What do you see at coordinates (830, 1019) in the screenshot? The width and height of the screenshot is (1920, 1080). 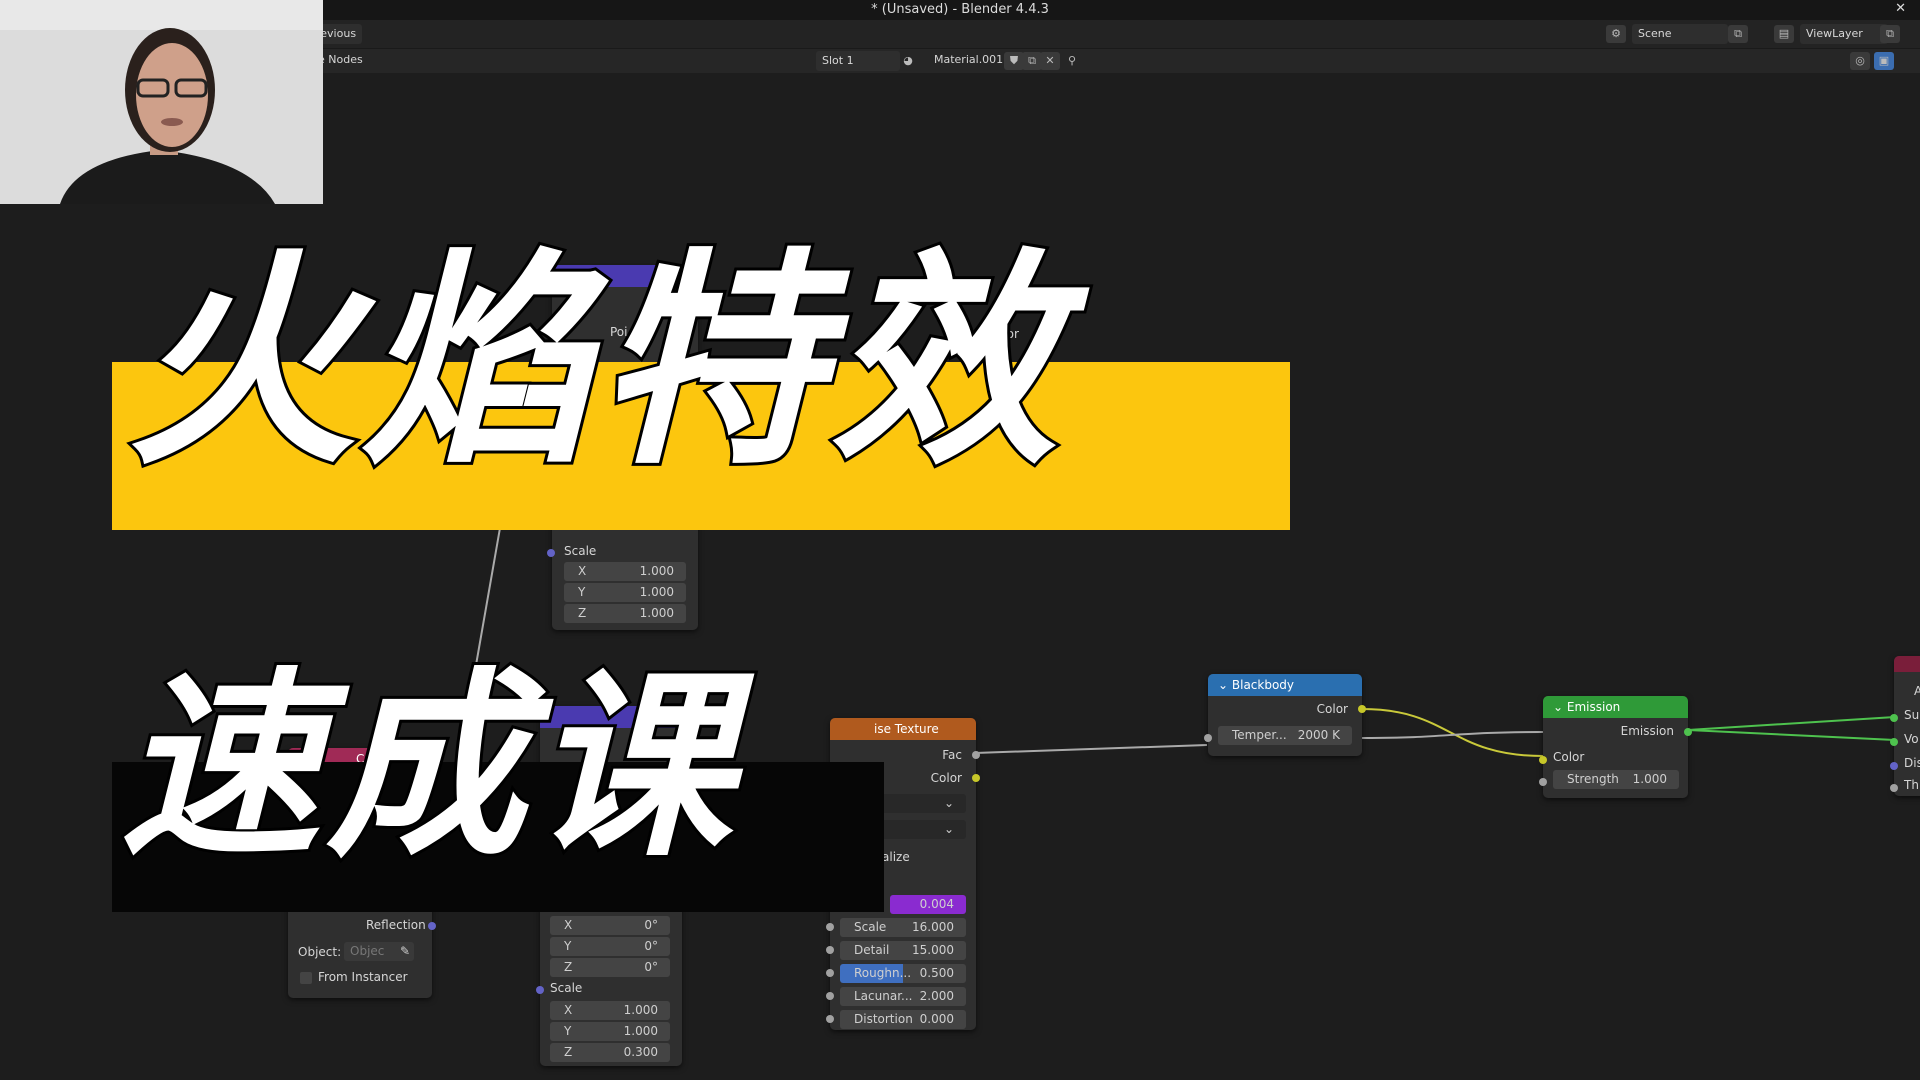 I see `distortion-socket` at bounding box center [830, 1019].